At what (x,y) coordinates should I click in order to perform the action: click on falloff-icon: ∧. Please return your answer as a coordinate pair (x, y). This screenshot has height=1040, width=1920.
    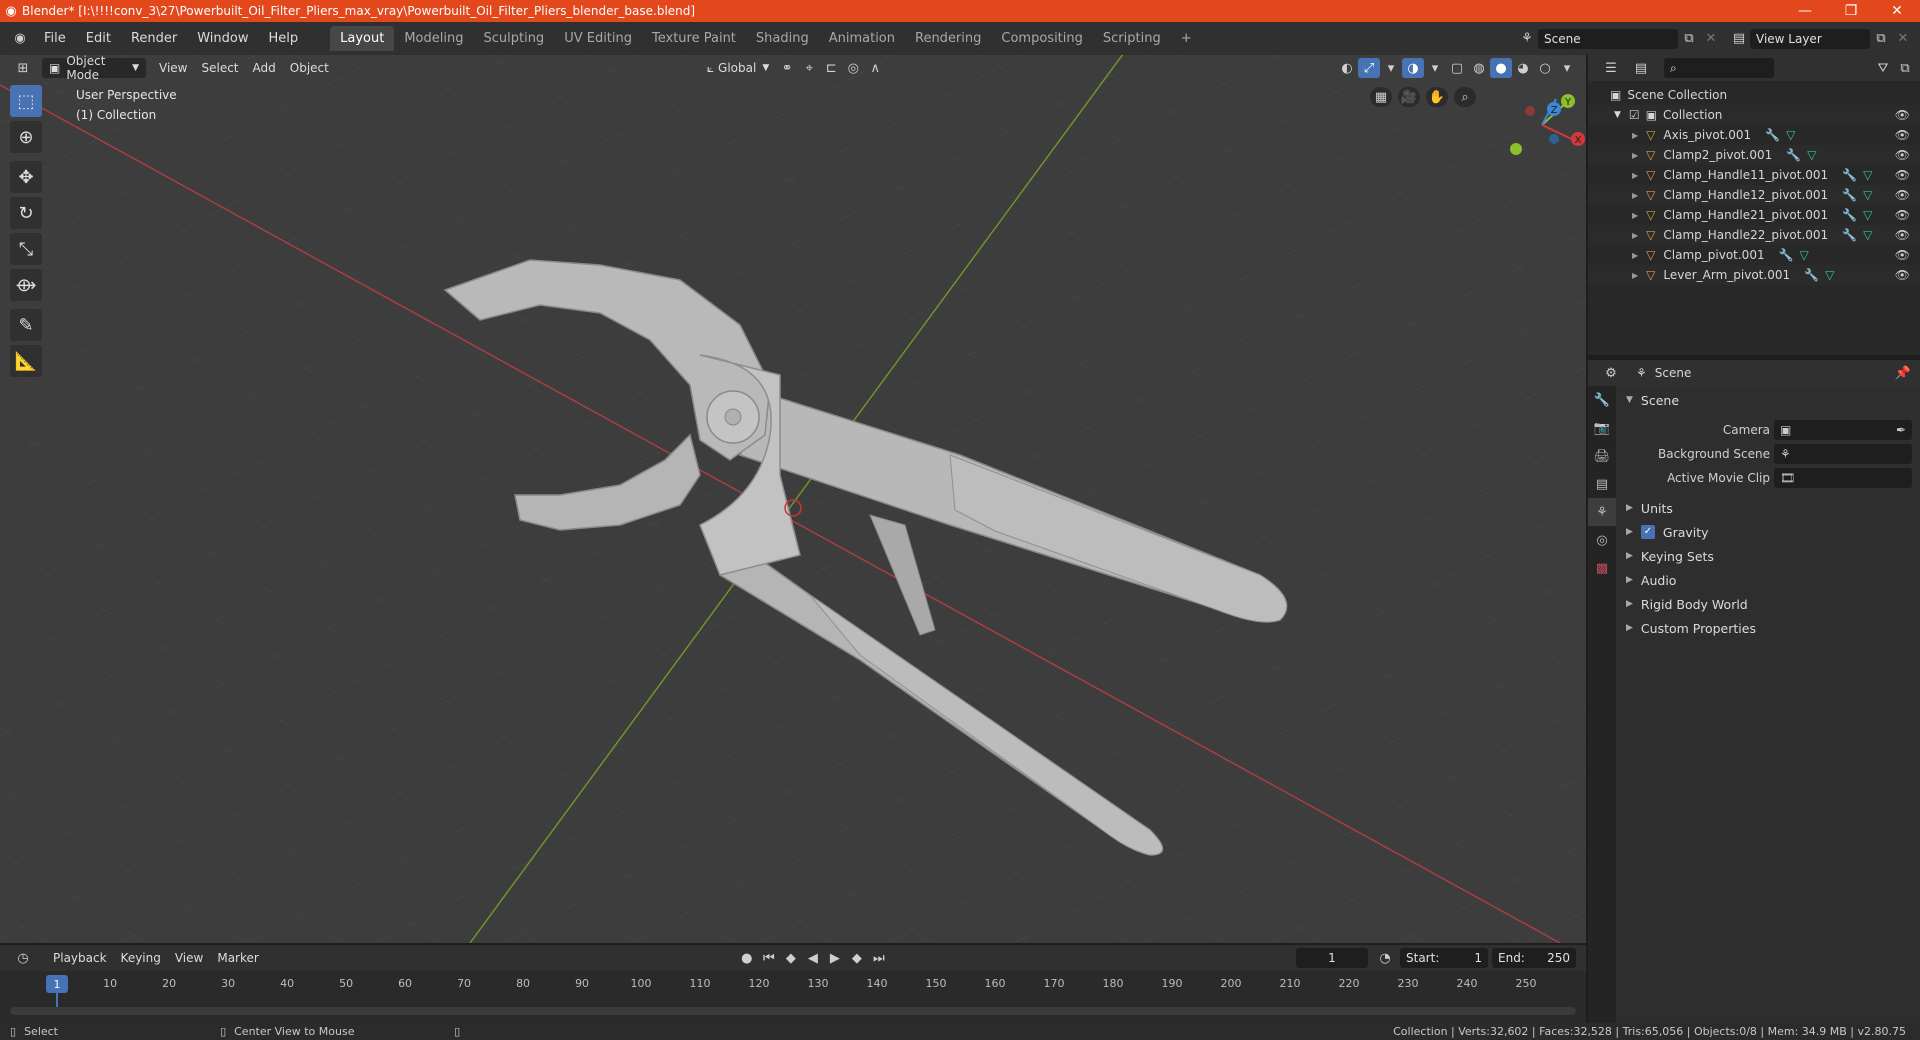
    Looking at the image, I should click on (875, 68).